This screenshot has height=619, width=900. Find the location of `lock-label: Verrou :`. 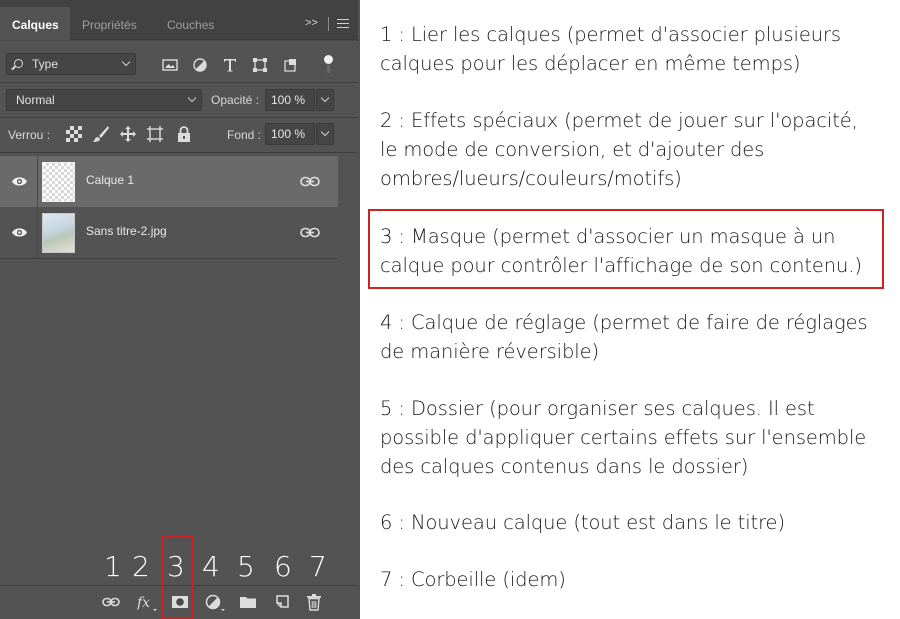

lock-label: Verrou : is located at coordinates (29, 135).